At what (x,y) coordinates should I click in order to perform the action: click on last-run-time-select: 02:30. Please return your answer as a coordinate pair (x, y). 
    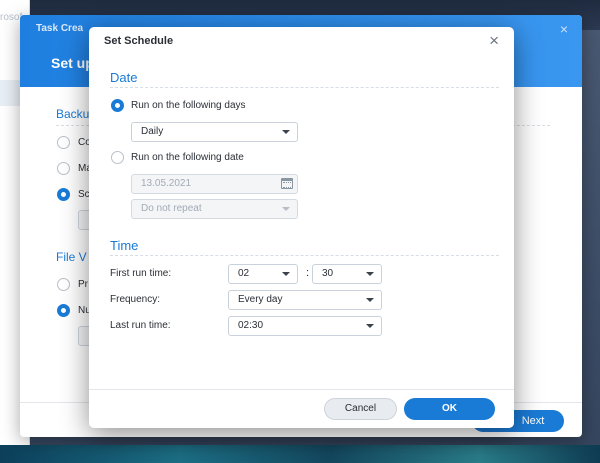
    Looking at the image, I should click on (305, 326).